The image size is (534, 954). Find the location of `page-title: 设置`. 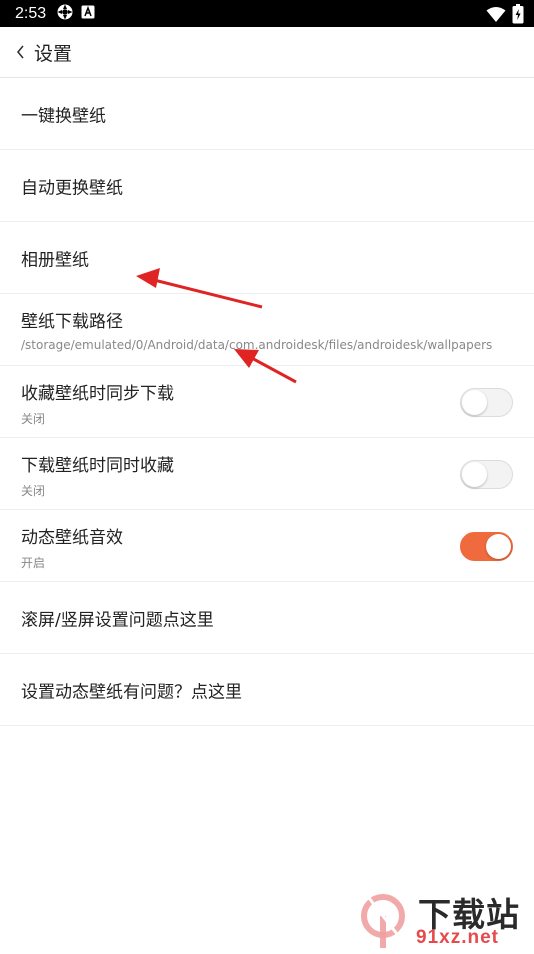

page-title: 设置 is located at coordinates (53, 53).